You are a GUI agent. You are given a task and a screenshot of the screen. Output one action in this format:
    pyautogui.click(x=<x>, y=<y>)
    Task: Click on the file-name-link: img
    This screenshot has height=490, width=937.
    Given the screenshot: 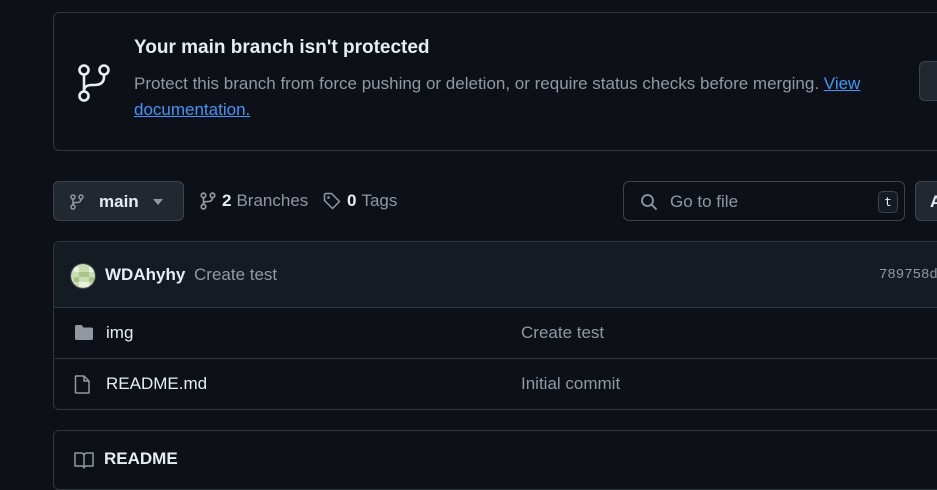 What is the action you would take?
    pyautogui.click(x=119, y=333)
    